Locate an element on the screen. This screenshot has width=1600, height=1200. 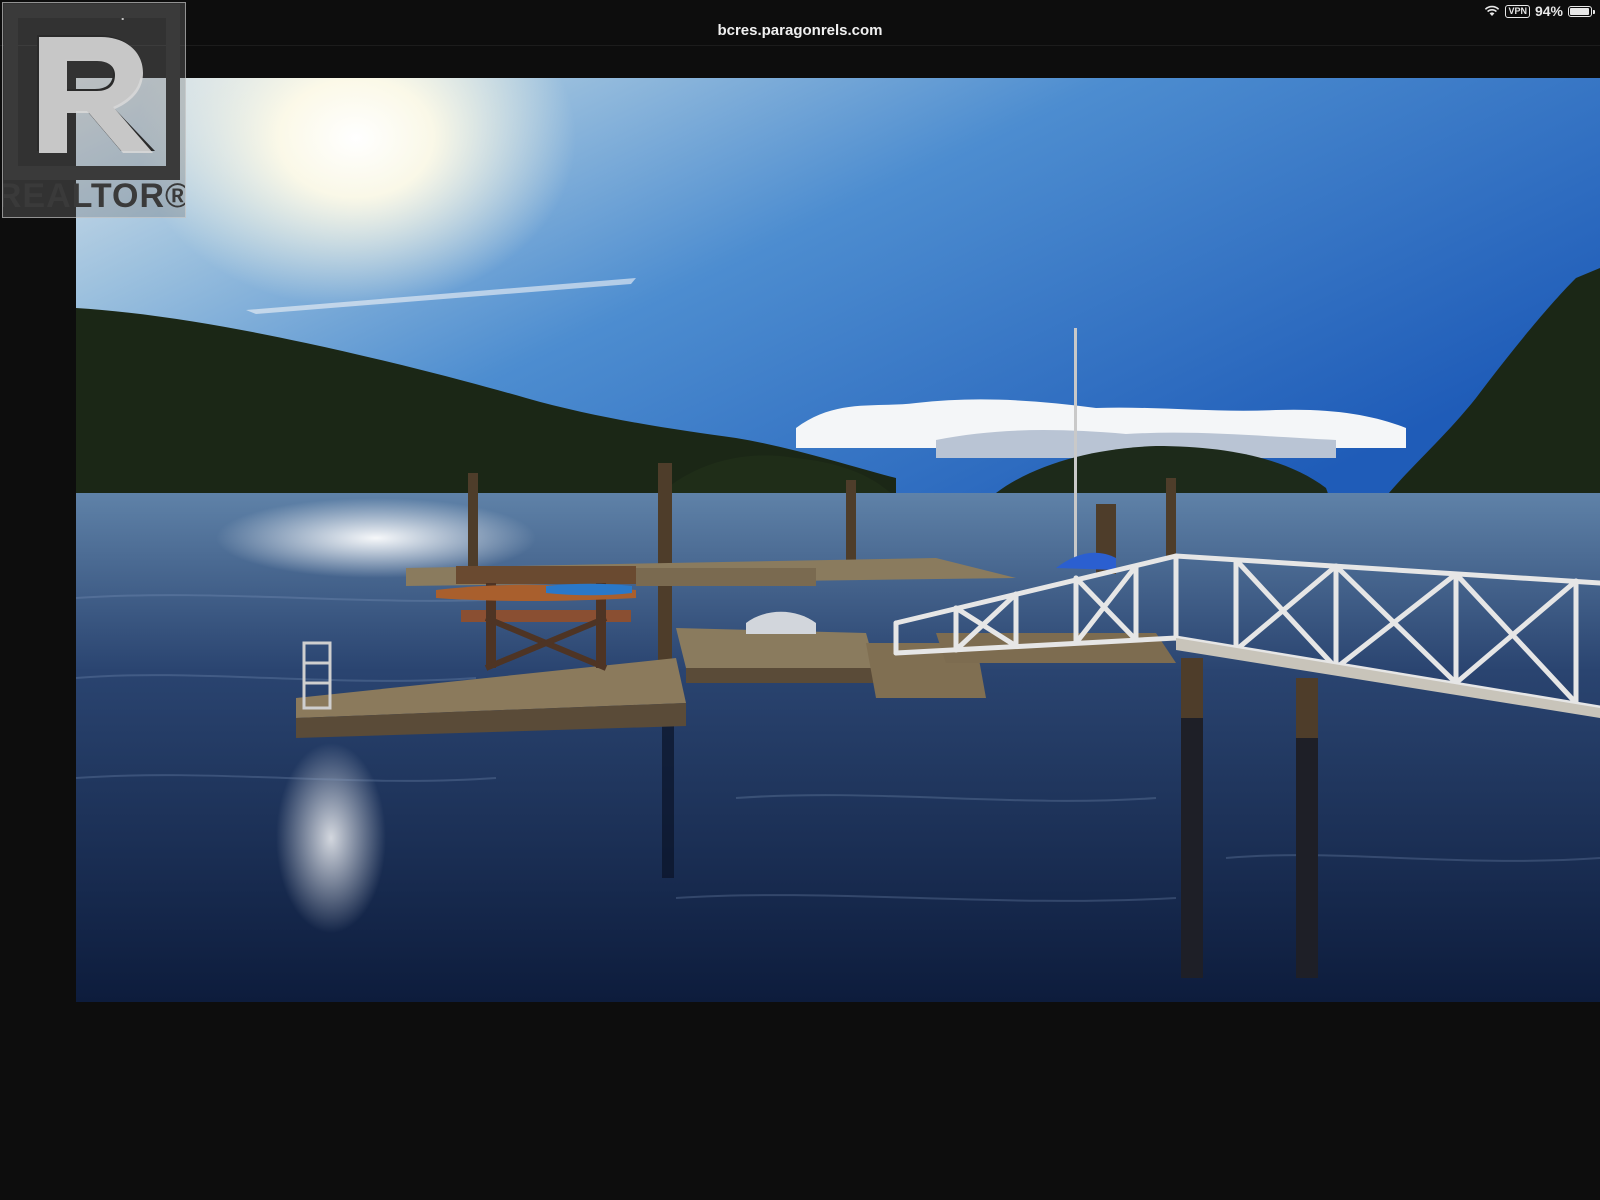
realtor-r-icon: REALTOR® is located at coordinates (94, 109).